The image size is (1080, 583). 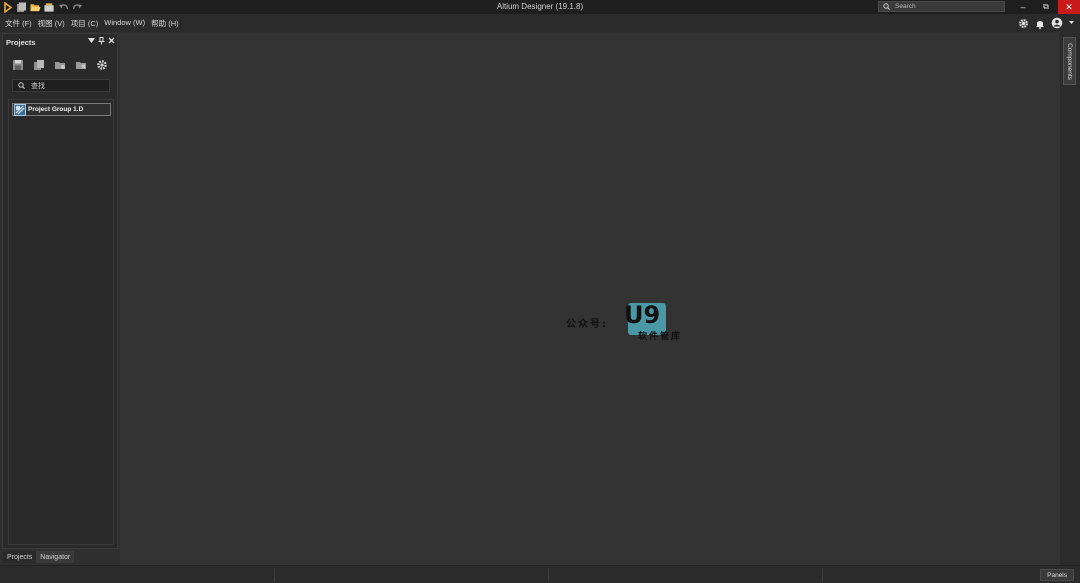 I want to click on project-tree: Project Group 1.D, so click(x=61, y=322).